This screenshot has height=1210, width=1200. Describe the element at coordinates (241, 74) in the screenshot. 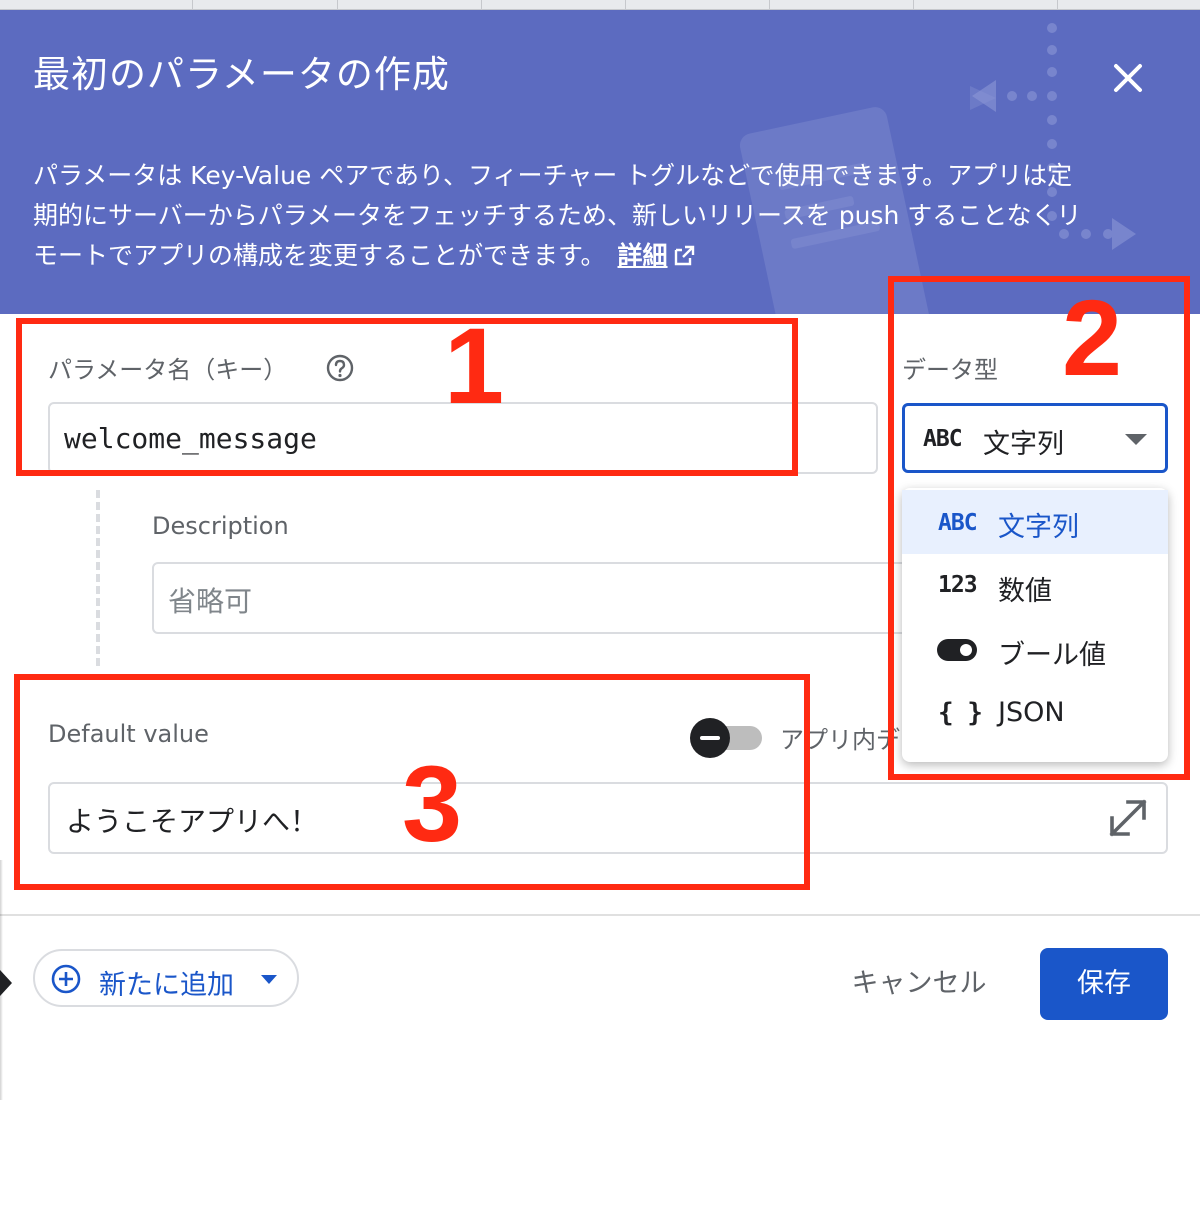

I see `dialog-title: 最初のパラメータの作成` at that location.